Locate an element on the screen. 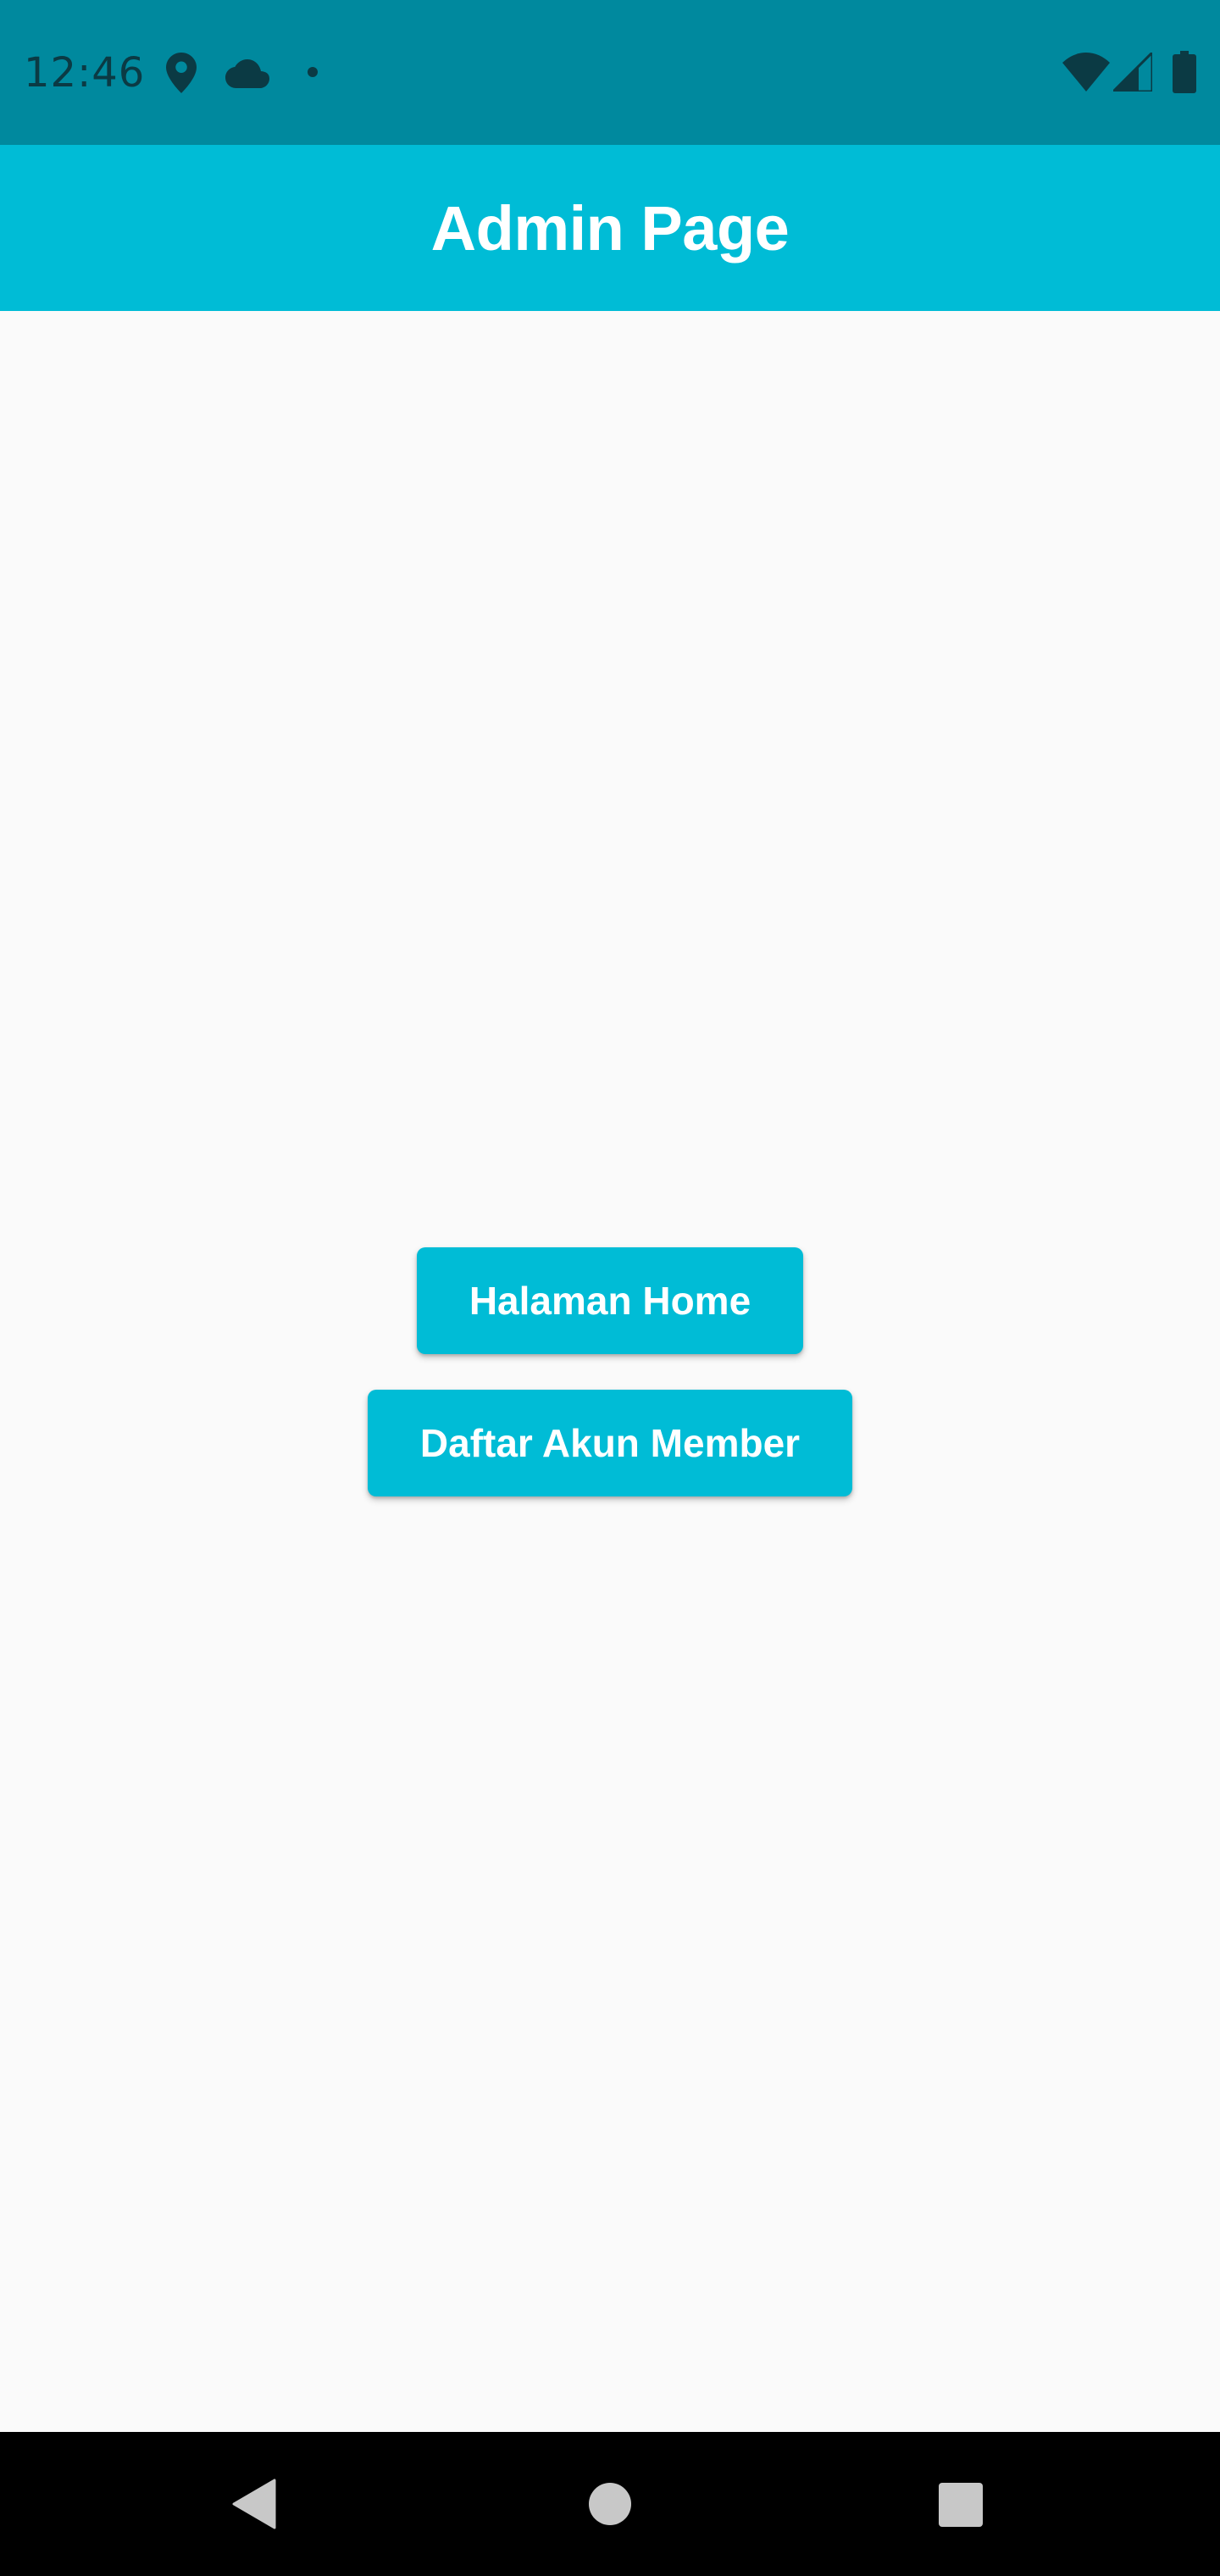 The height and width of the screenshot is (2576, 1220). daftar-akun-member-button-label: Daftar Akun Member is located at coordinates (610, 1443).